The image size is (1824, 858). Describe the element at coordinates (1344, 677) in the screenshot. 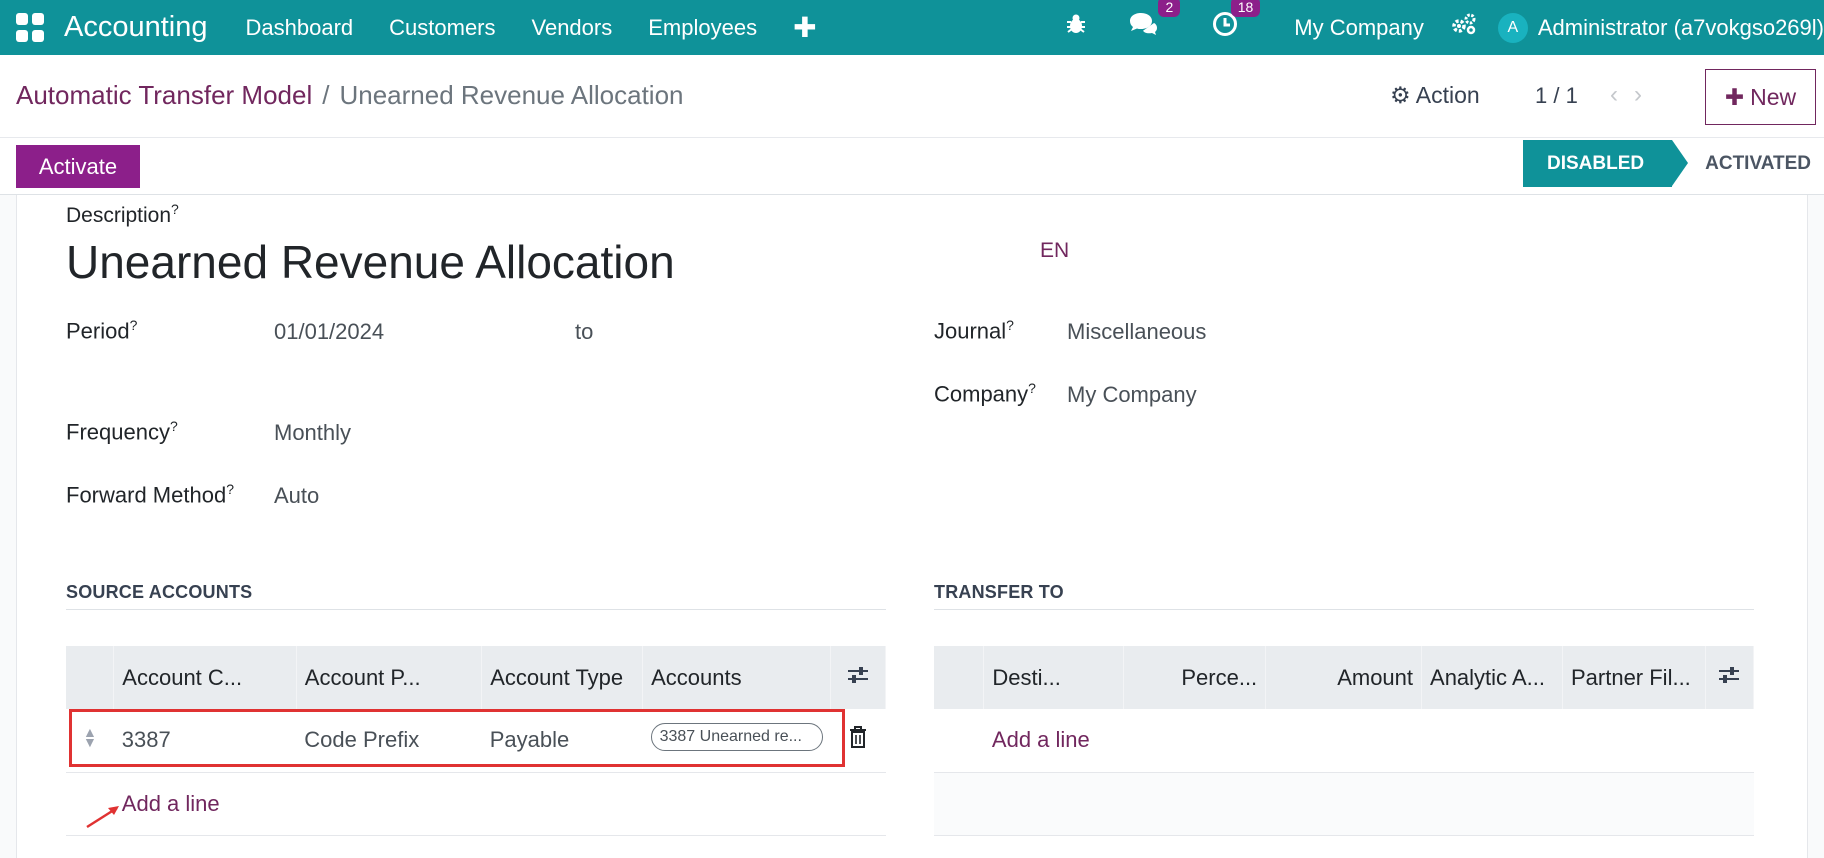

I see `column-amount: Amount` at that location.